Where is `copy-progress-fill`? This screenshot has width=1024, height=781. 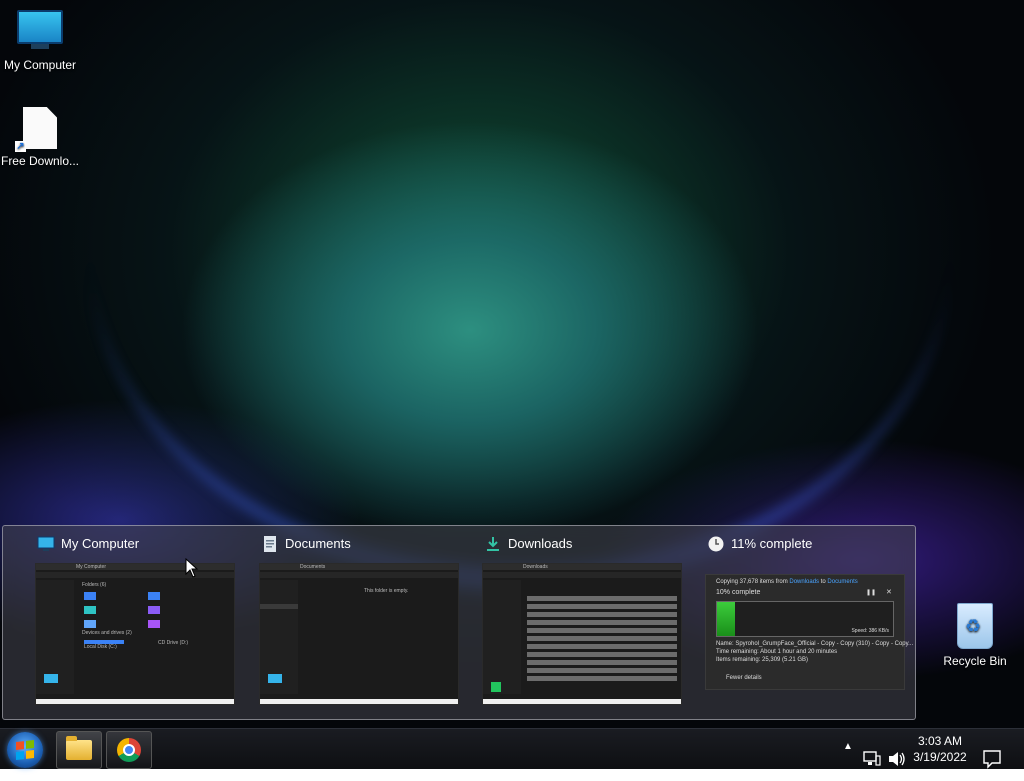
copy-progress-fill is located at coordinates (726, 619).